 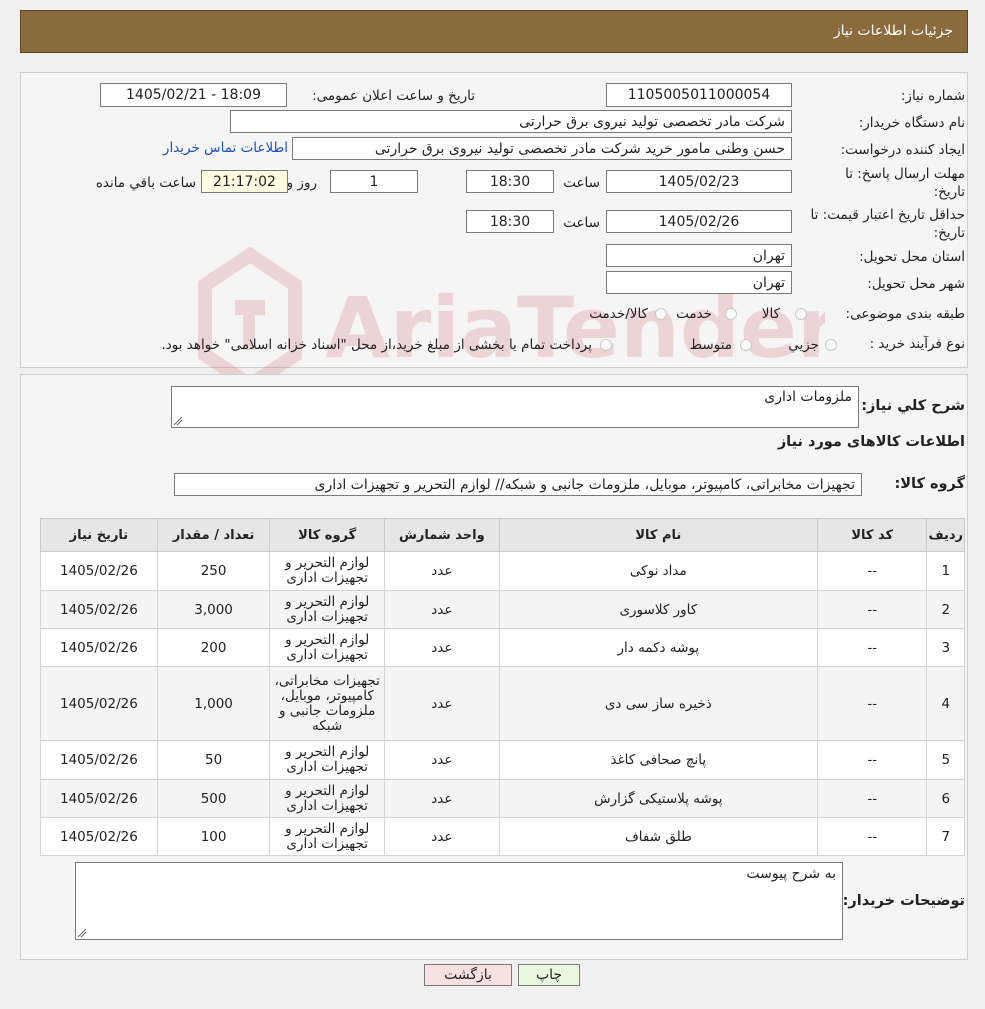 I want to click on city-field: تهران, so click(x=699, y=282).